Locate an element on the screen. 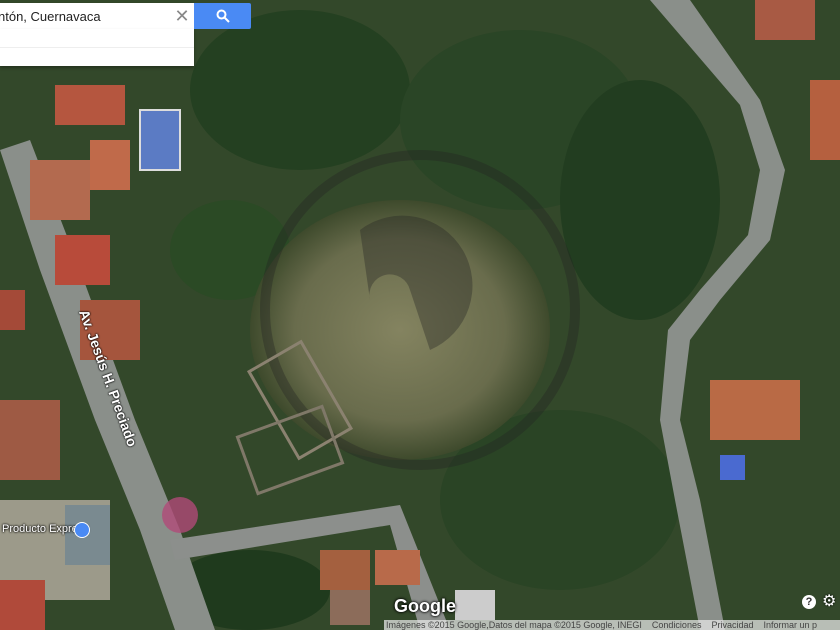  search-input: ntón, Cuernavaca is located at coordinates (85, 16).